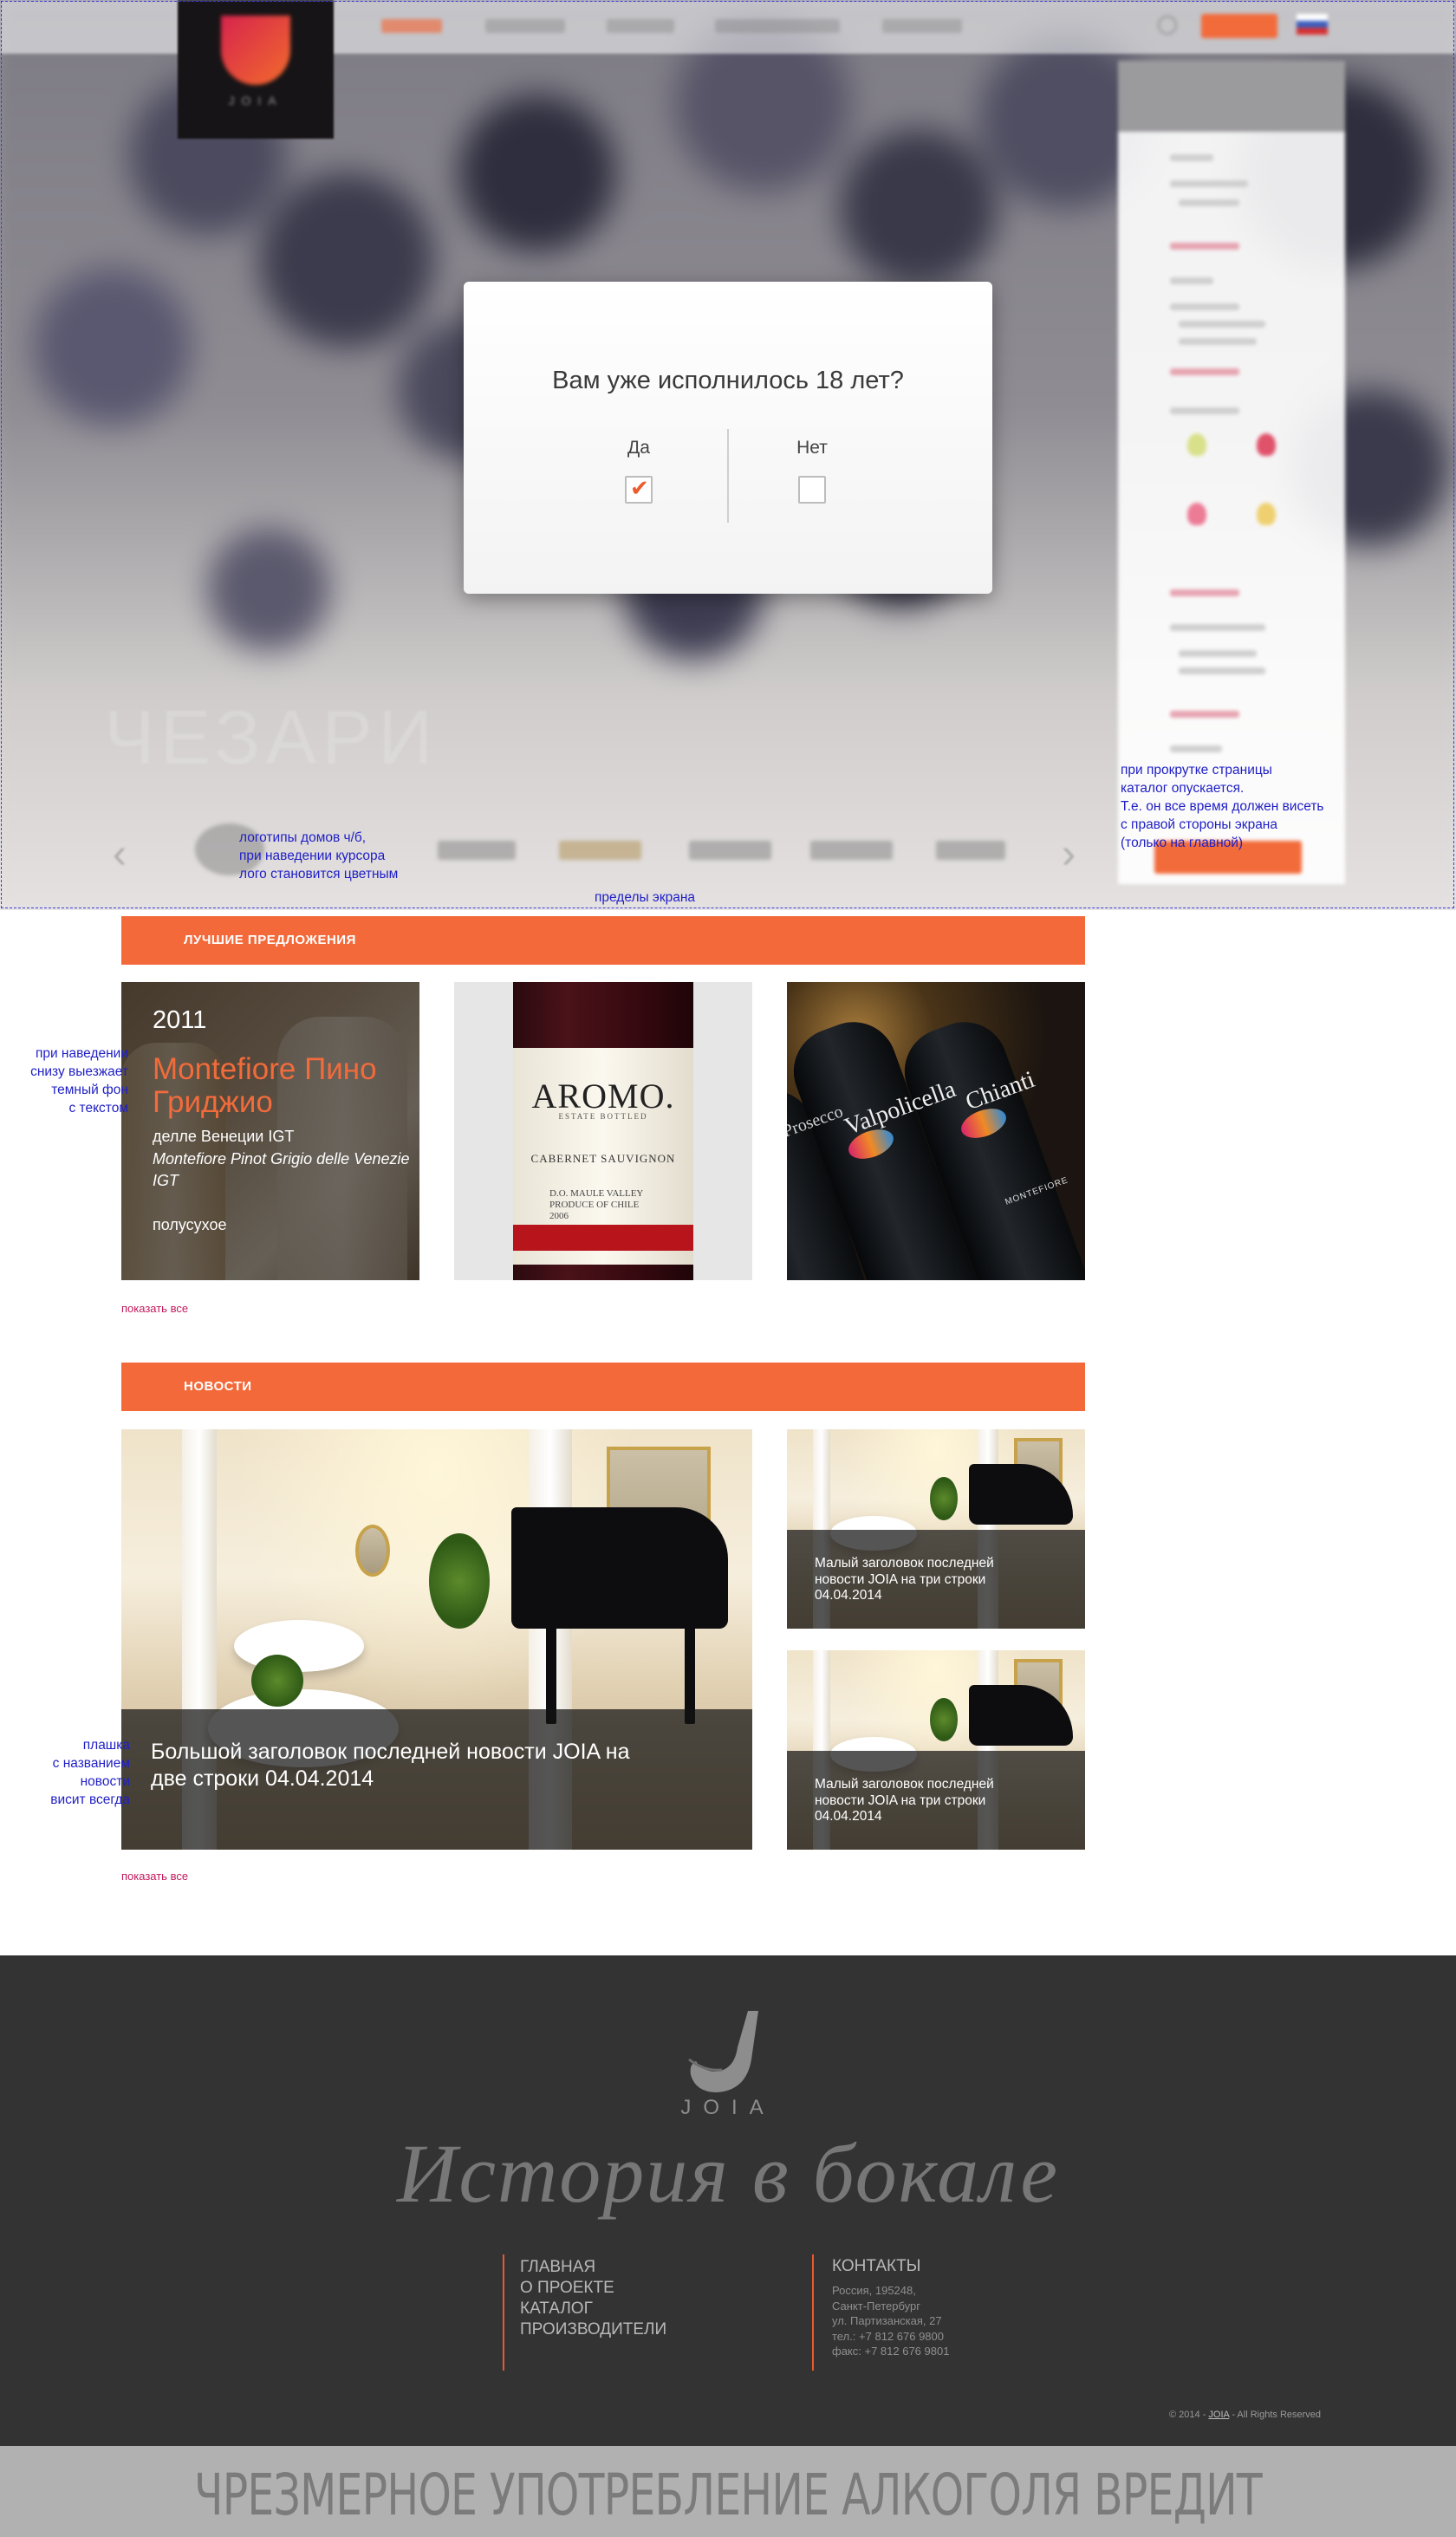 This screenshot has width=1456, height=2537. I want to click on age-yes-checkbox: ✔, so click(639, 490).